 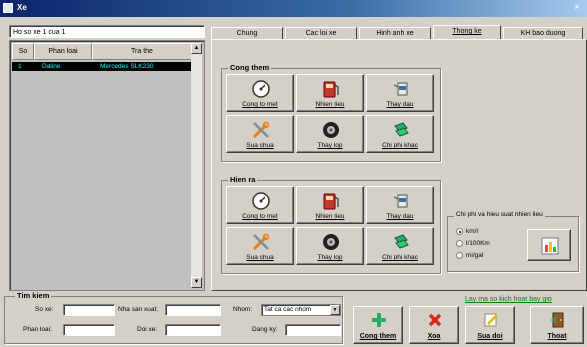 What do you see at coordinates (330, 93) in the screenshot?
I see `add-fuel-button: Nhien lieu` at bounding box center [330, 93].